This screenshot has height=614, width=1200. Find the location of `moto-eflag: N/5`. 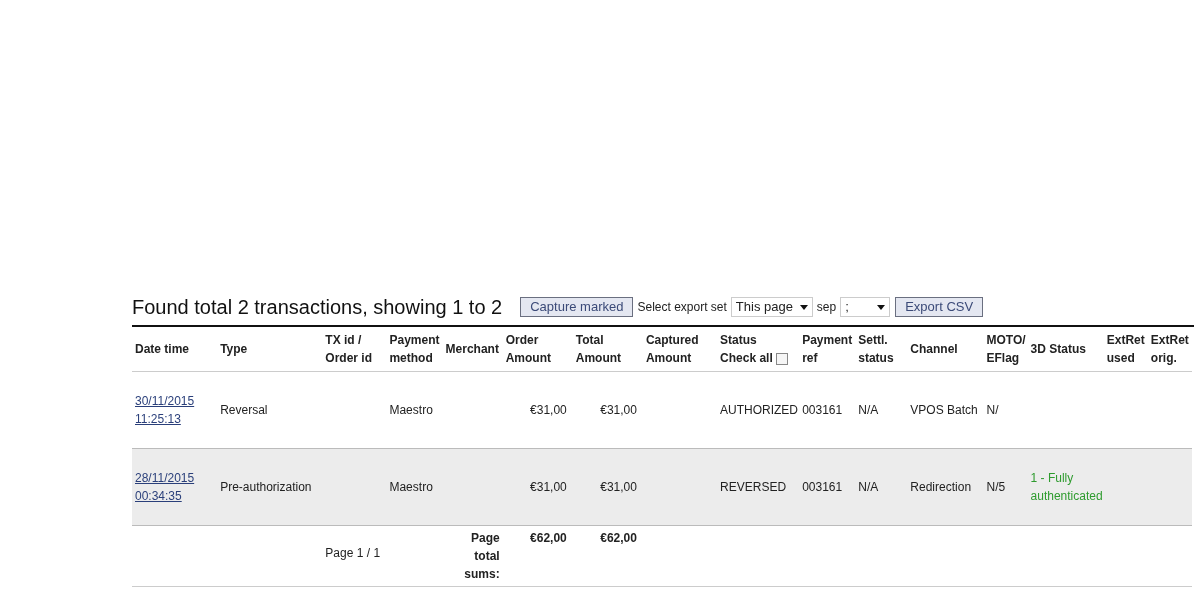

moto-eflag: N/5 is located at coordinates (996, 487).